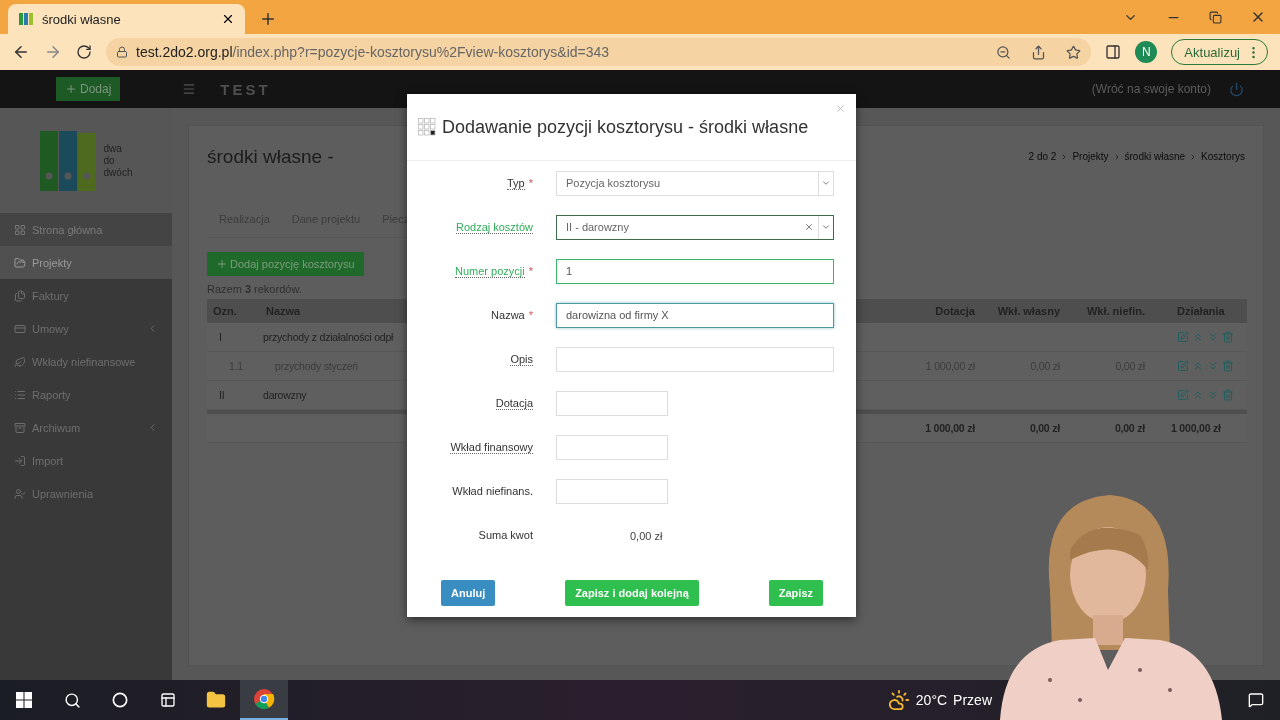 Image resolution: width=1280 pixels, height=720 pixels. Describe the element at coordinates (514, 403) in the screenshot. I see `field-label: Dotacja` at that location.